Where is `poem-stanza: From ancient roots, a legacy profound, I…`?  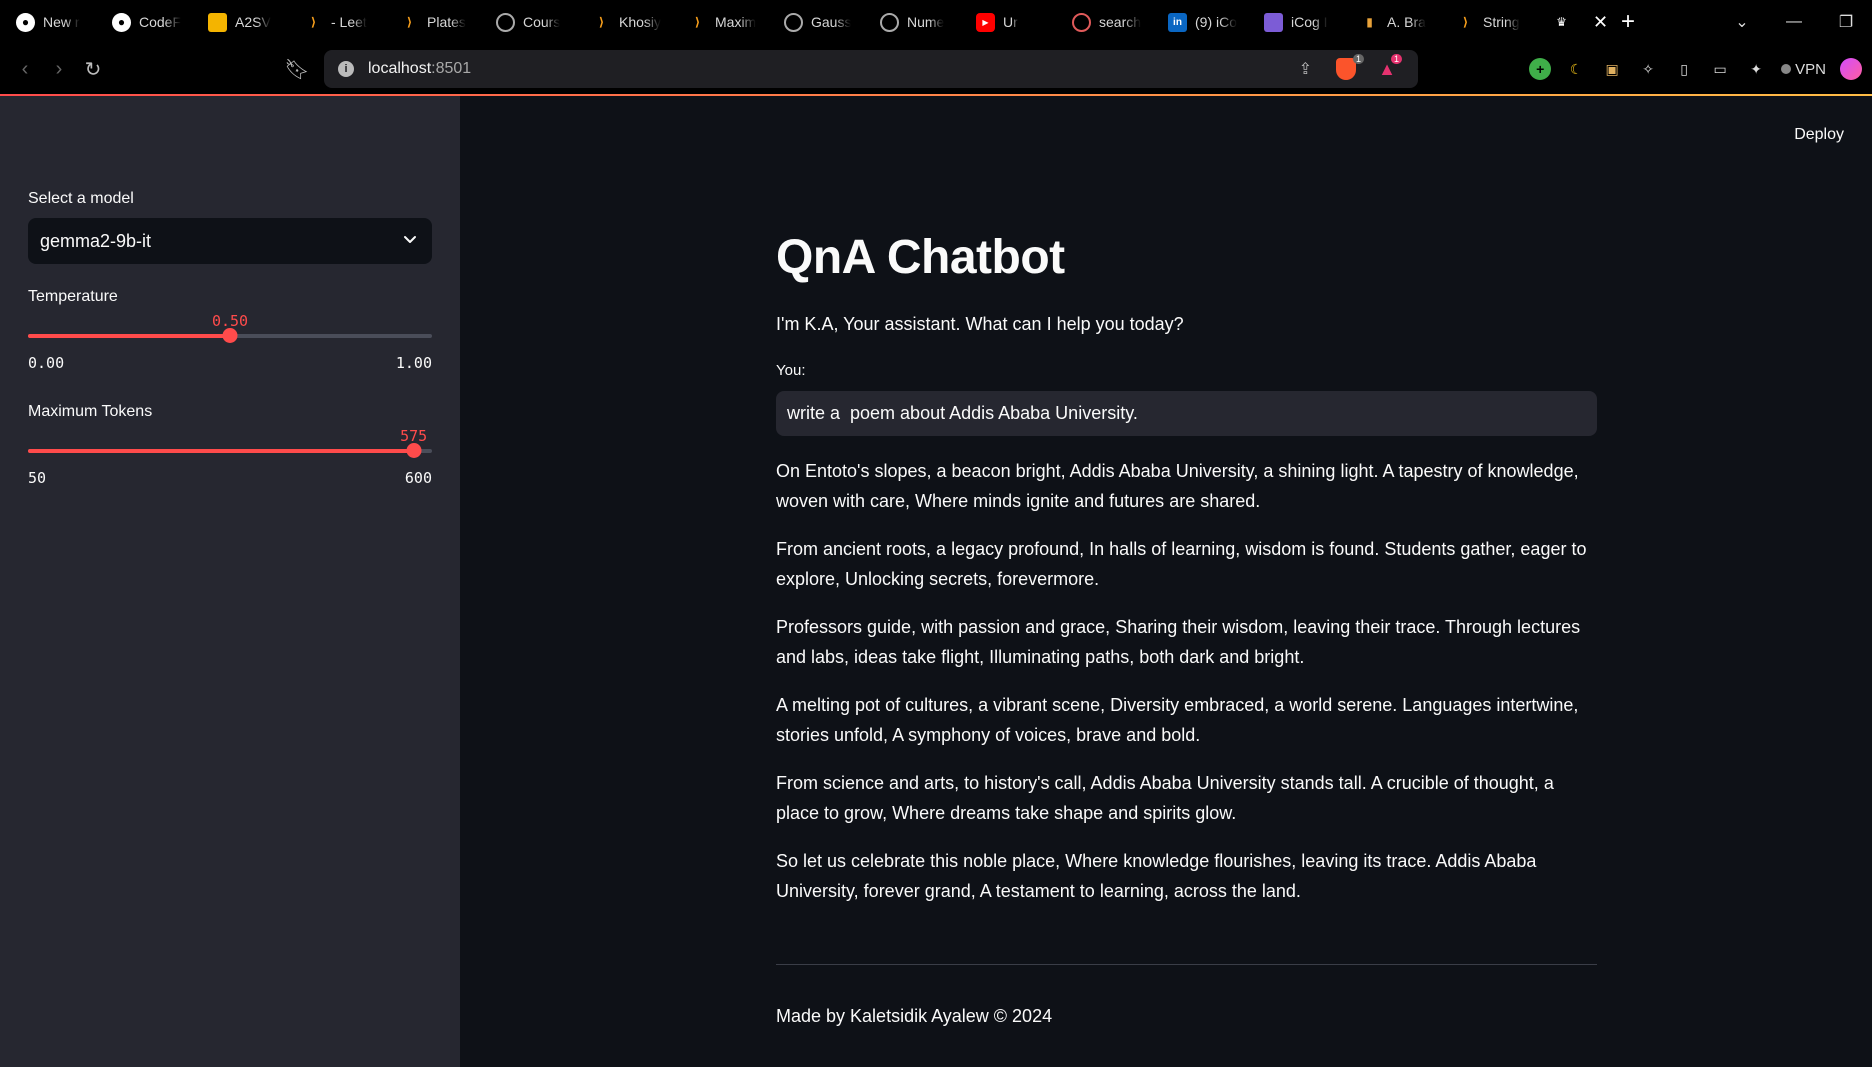
poem-stanza: From ancient roots, a legacy profound, I… is located at coordinates (1181, 564).